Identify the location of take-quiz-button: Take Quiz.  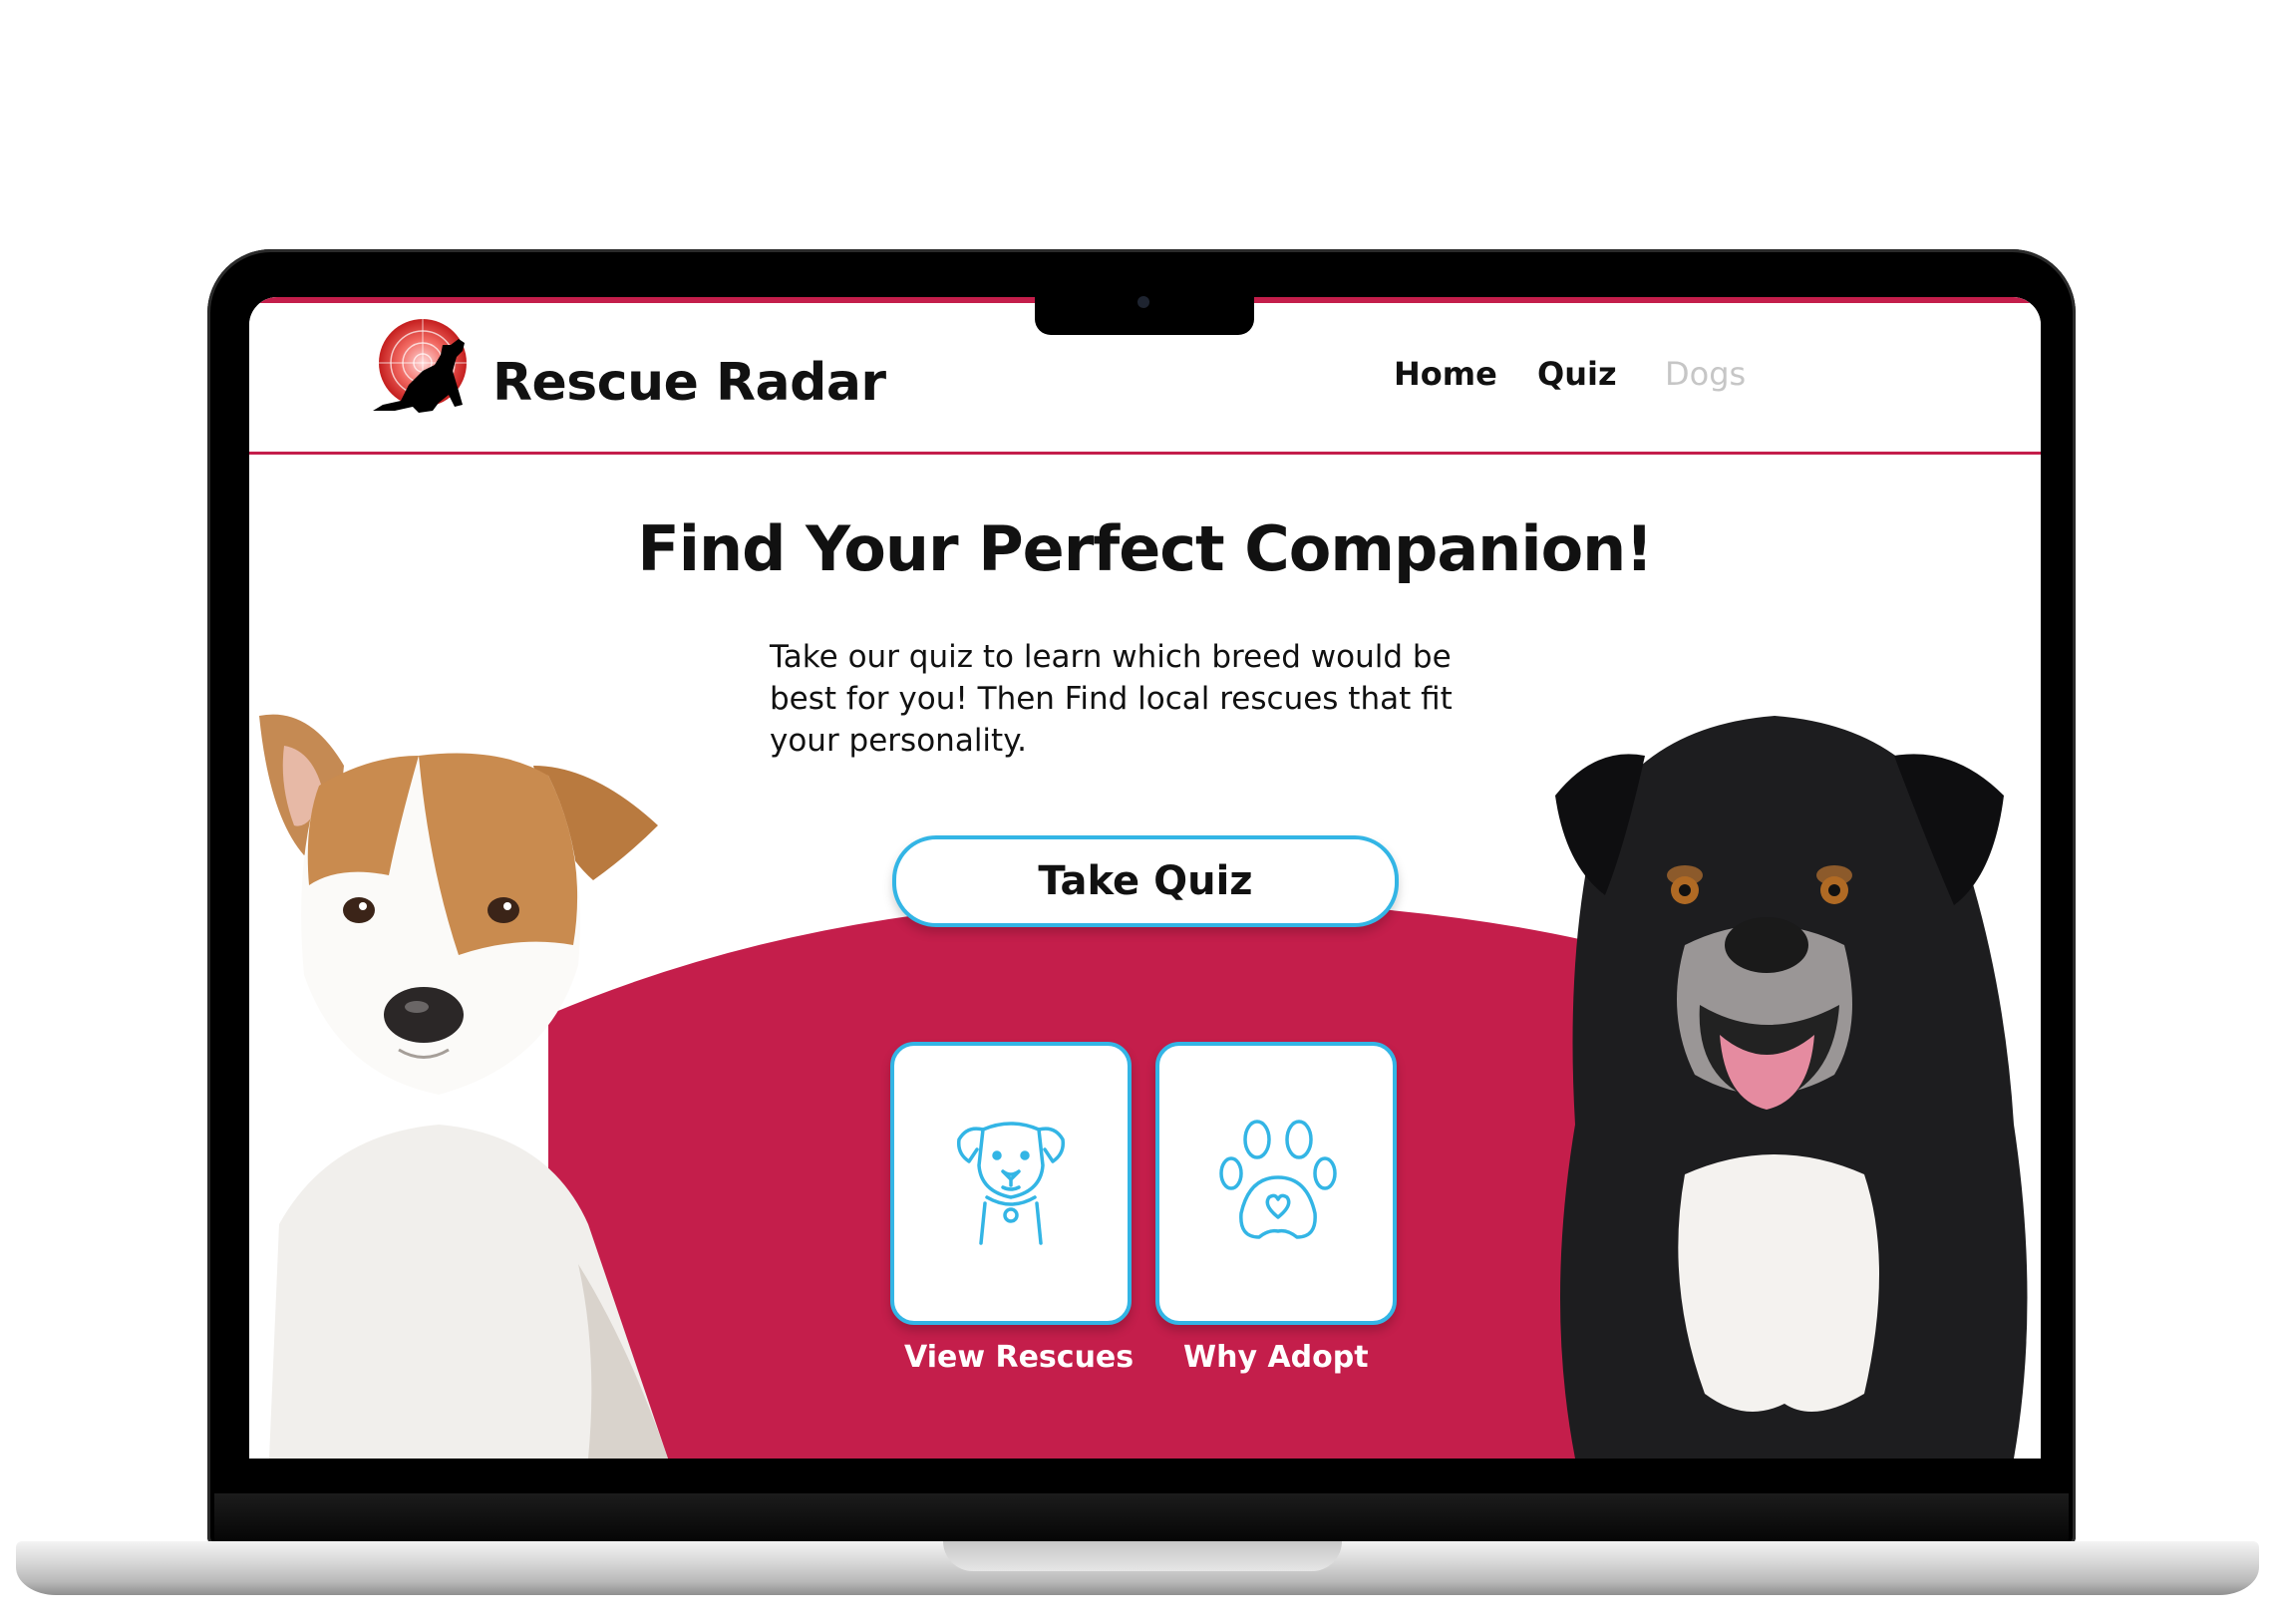
(1146, 881).